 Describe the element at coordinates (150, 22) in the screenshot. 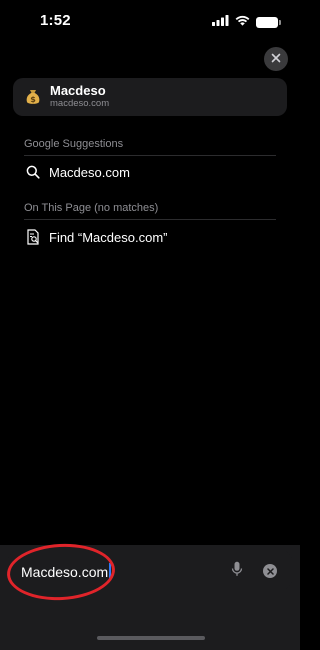

I see `status-bar: 1:52` at that location.